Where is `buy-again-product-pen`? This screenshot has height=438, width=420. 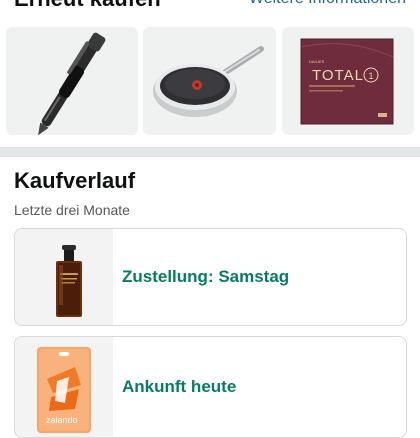 buy-again-product-pen is located at coordinates (72, 81).